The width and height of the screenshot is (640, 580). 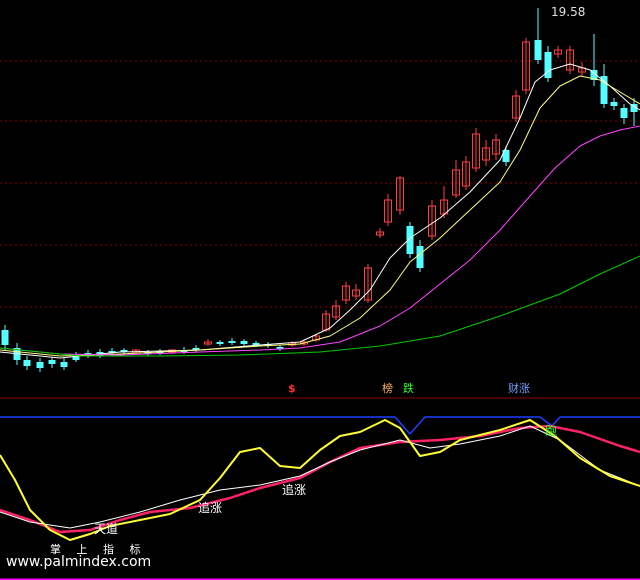 What do you see at coordinates (568, 12) in the screenshot?
I see `high-price-label: 19.58` at bounding box center [568, 12].